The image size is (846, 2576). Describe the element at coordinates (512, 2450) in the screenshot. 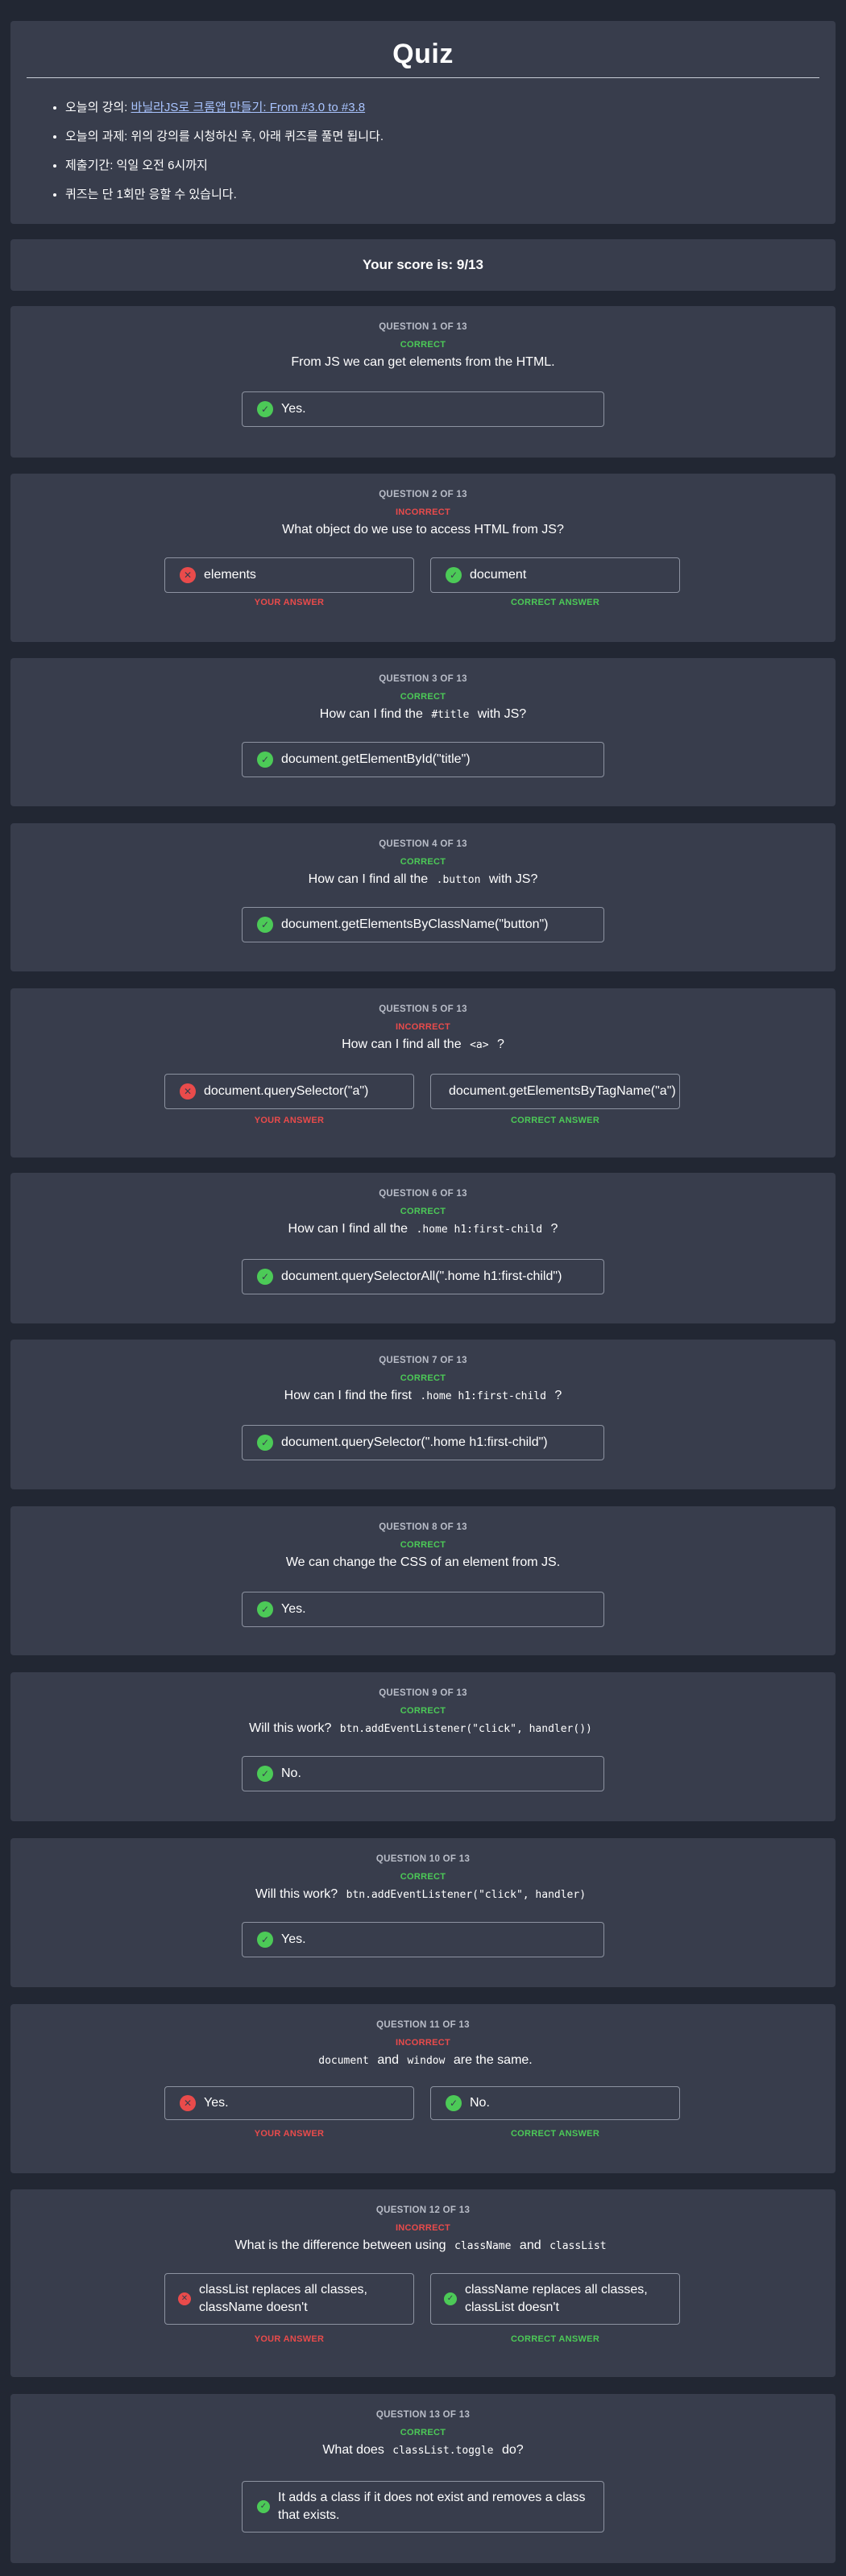

I see `question-text-part: do?` at that location.